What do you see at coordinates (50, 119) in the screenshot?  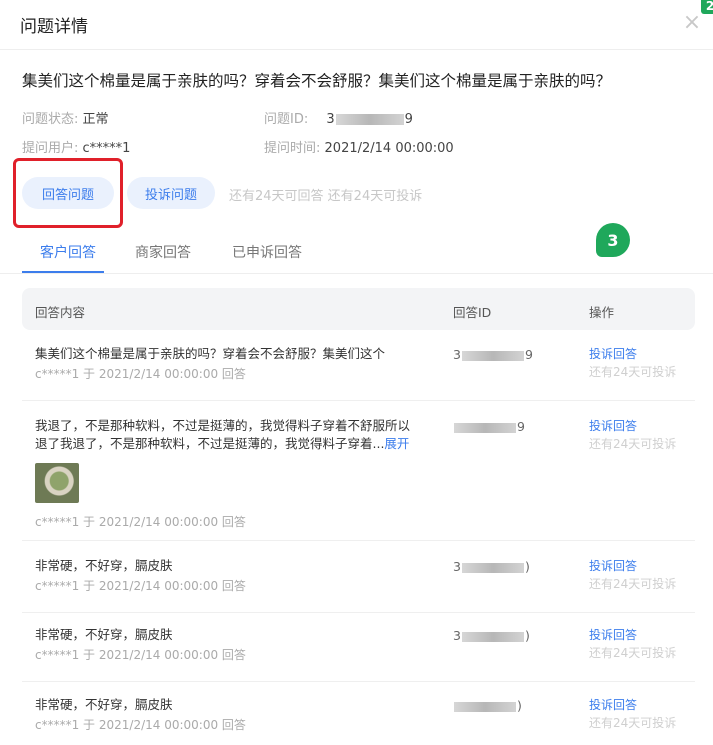 I see `status-label: 问题状态:` at bounding box center [50, 119].